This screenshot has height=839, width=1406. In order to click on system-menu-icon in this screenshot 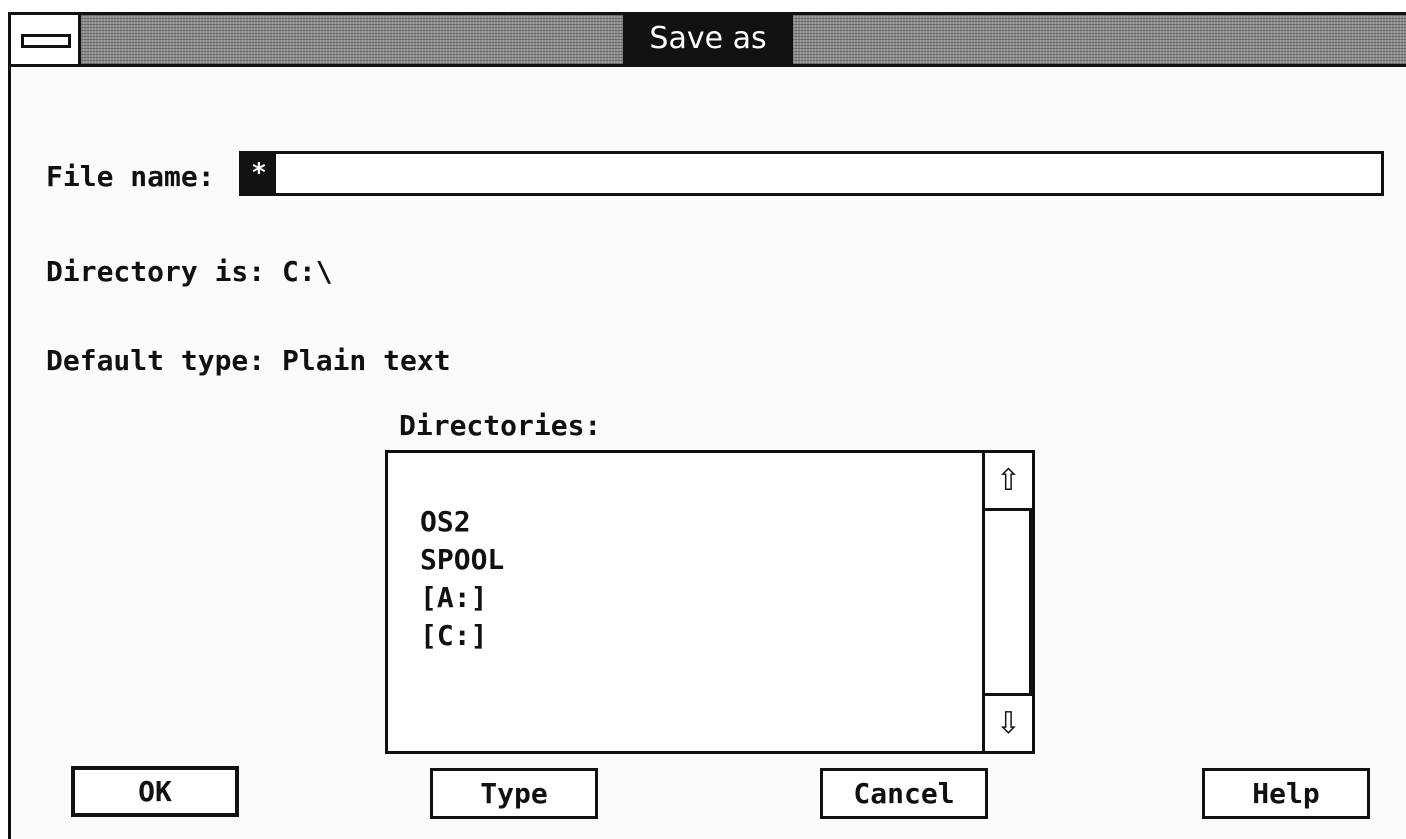, I will do `click(46, 41)`.